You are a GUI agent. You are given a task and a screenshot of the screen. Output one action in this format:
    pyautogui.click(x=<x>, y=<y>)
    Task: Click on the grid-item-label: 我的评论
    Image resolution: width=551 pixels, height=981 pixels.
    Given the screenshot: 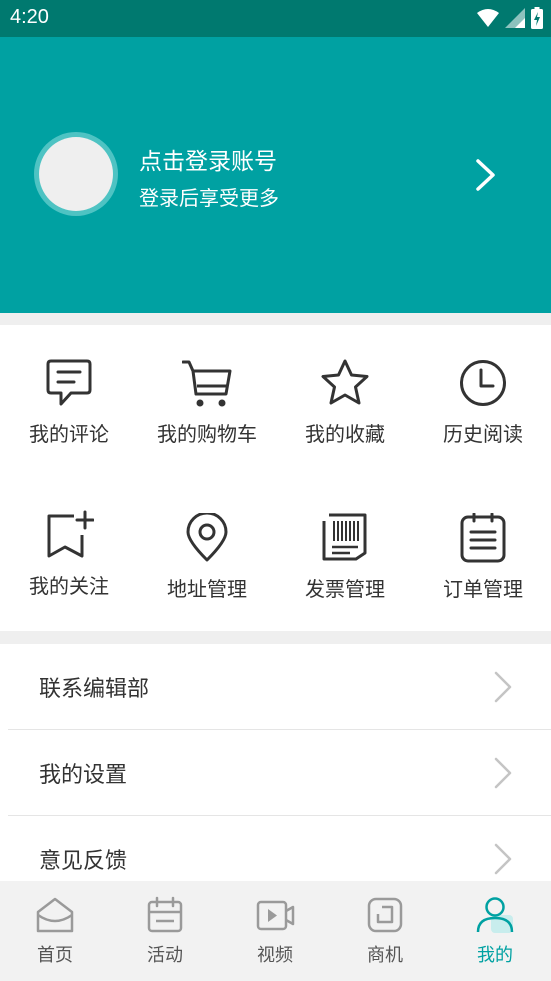 What is the action you would take?
    pyautogui.click(x=69, y=434)
    